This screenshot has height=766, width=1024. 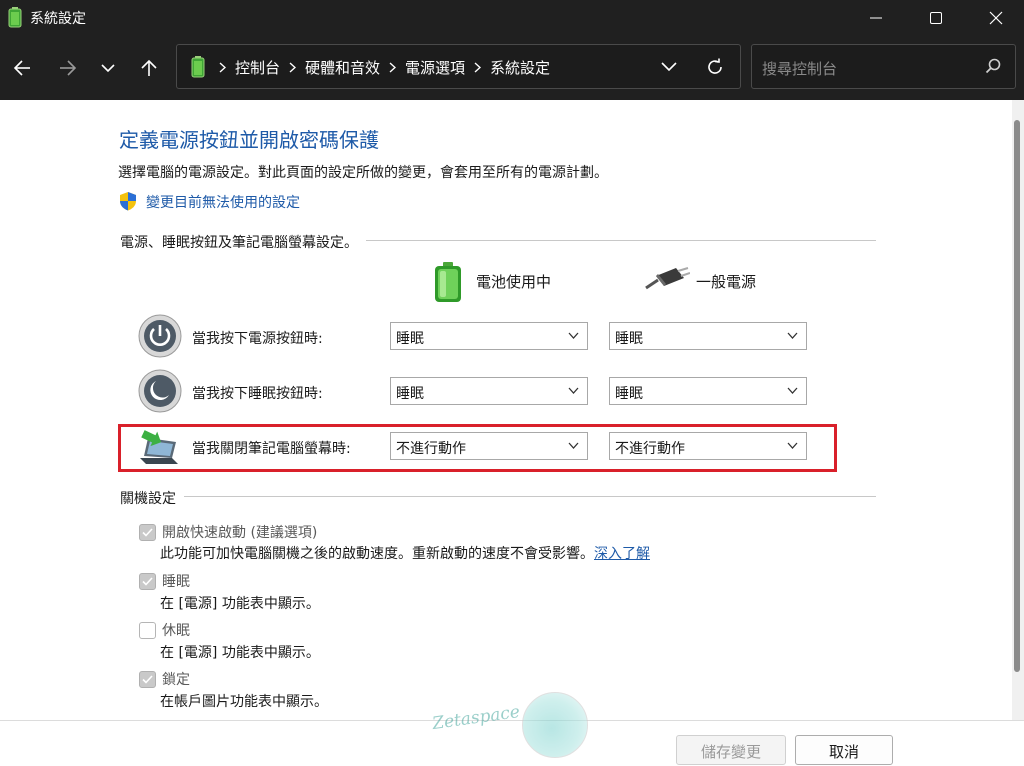 I want to click on laptop-lid-icon, so click(x=159, y=447).